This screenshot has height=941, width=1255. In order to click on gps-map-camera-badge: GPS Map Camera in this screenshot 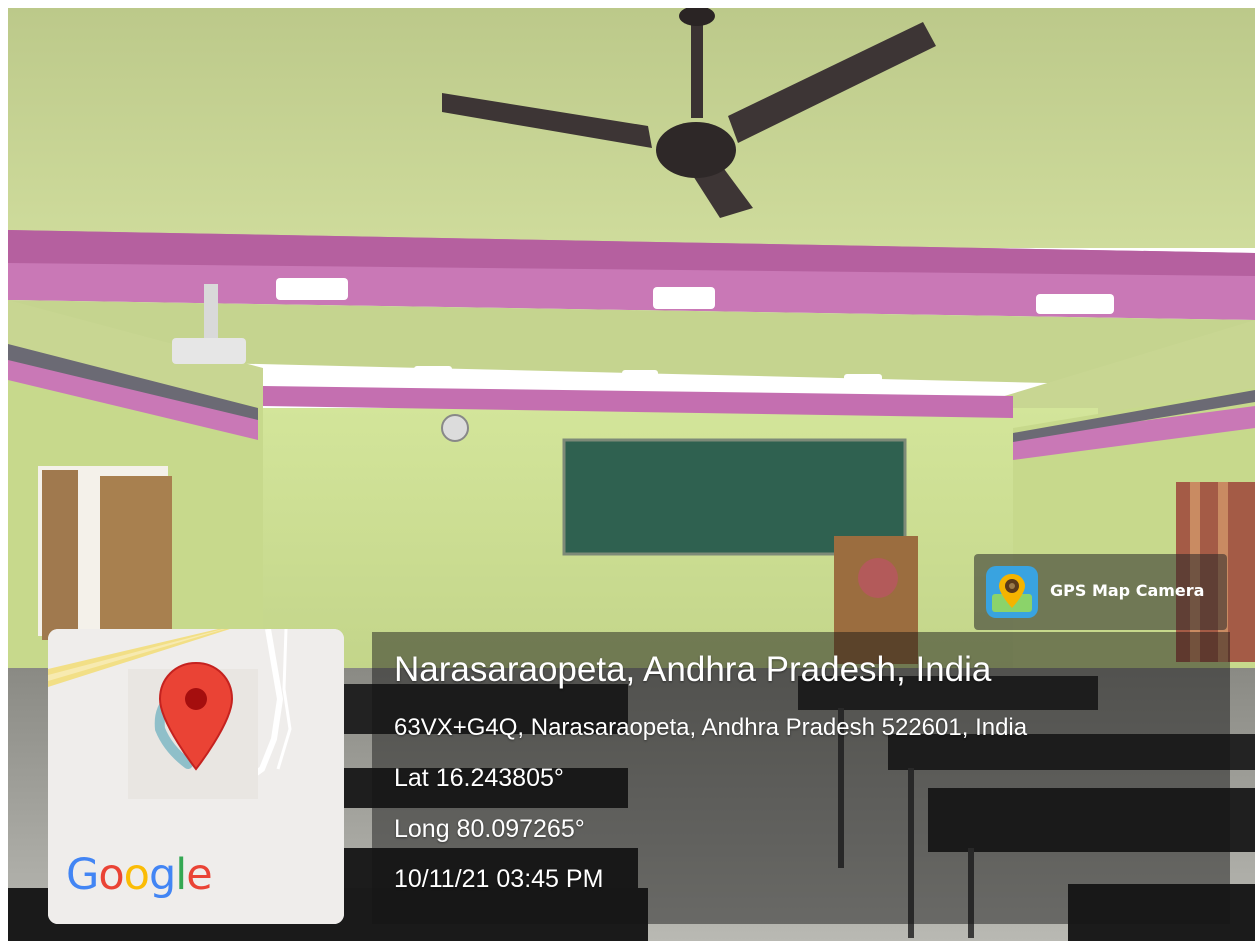, I will do `click(1100, 592)`.